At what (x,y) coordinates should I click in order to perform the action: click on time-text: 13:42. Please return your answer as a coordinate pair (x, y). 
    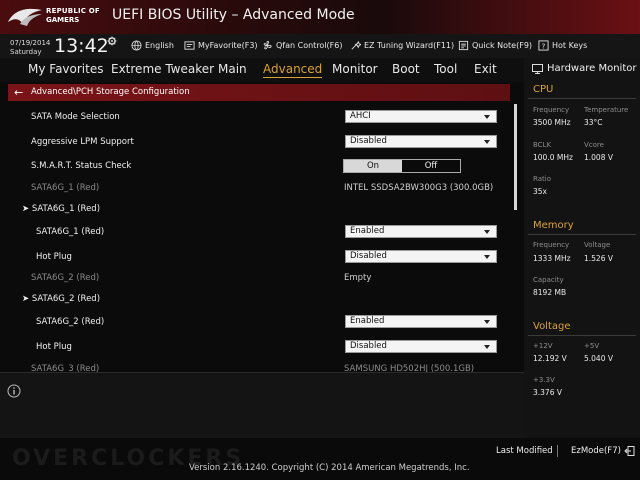
    Looking at the image, I should click on (81, 46).